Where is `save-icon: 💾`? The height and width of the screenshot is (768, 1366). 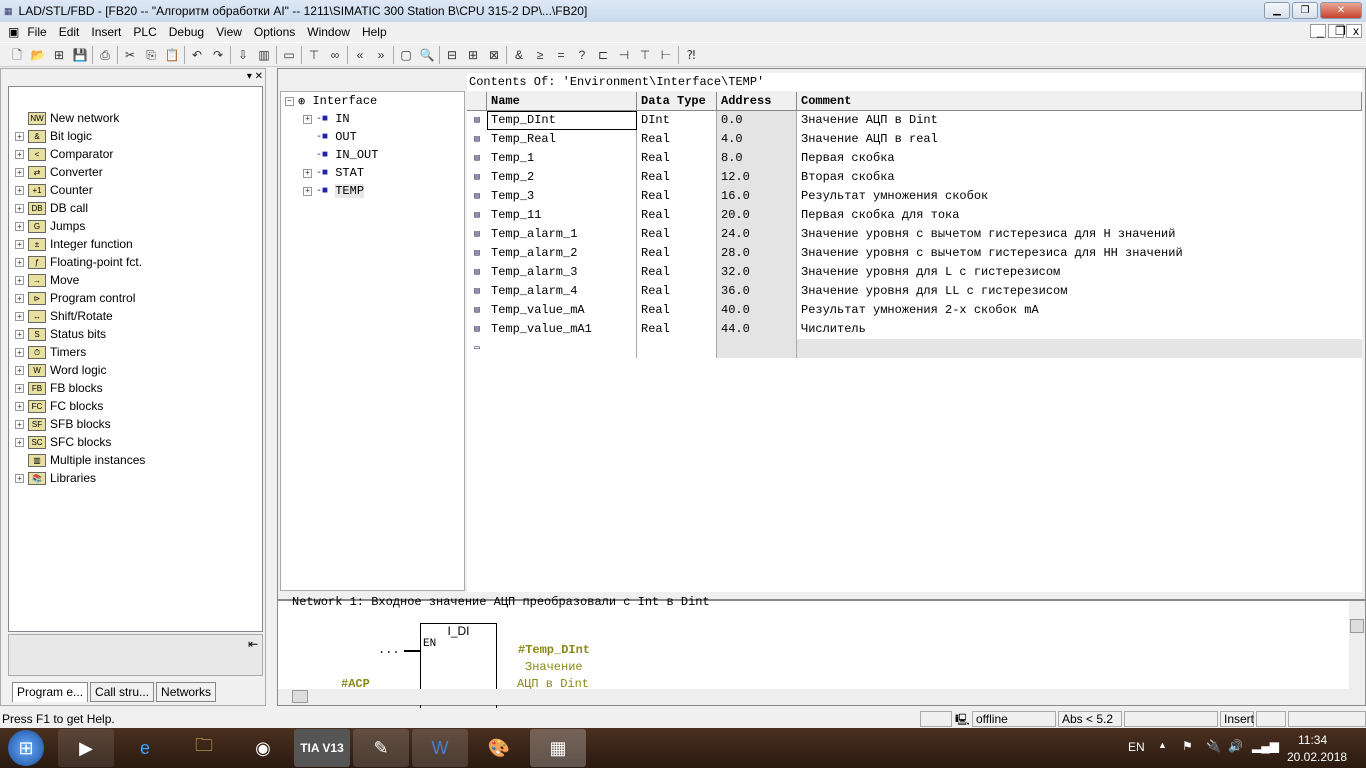
save-icon: 💾 is located at coordinates (80, 55).